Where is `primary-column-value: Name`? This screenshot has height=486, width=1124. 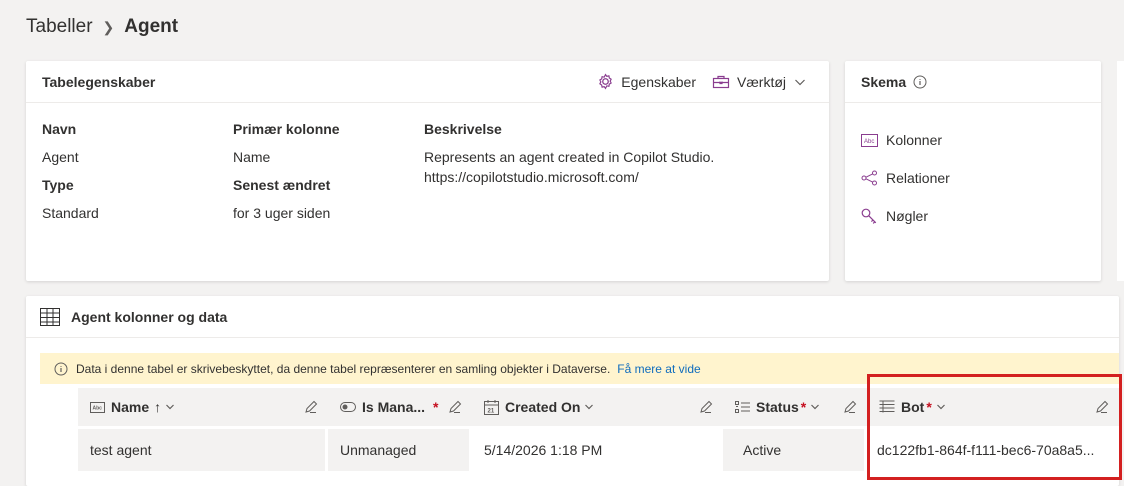 primary-column-value: Name is located at coordinates (252, 157).